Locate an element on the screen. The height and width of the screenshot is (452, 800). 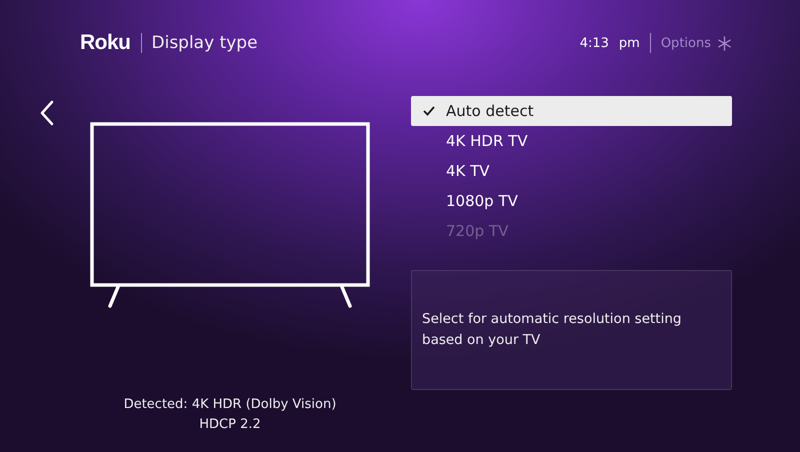
logo: Roku is located at coordinates (105, 43).